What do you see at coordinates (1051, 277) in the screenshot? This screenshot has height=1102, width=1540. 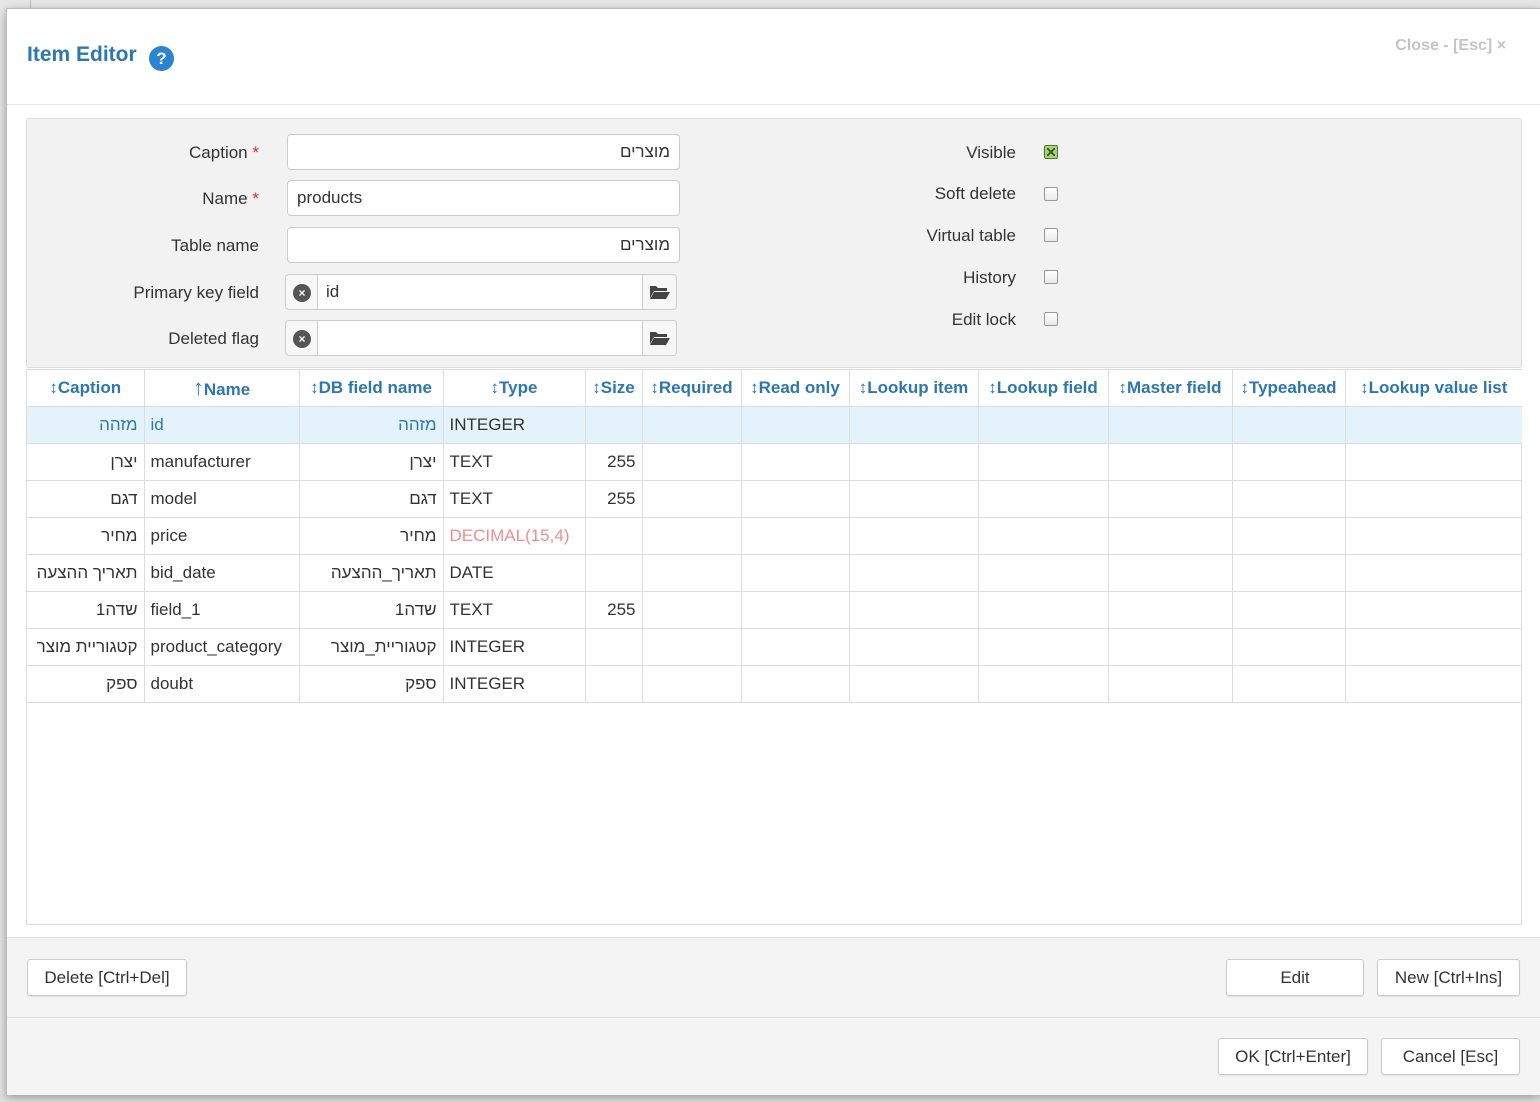 I see `history-checkbox` at bounding box center [1051, 277].